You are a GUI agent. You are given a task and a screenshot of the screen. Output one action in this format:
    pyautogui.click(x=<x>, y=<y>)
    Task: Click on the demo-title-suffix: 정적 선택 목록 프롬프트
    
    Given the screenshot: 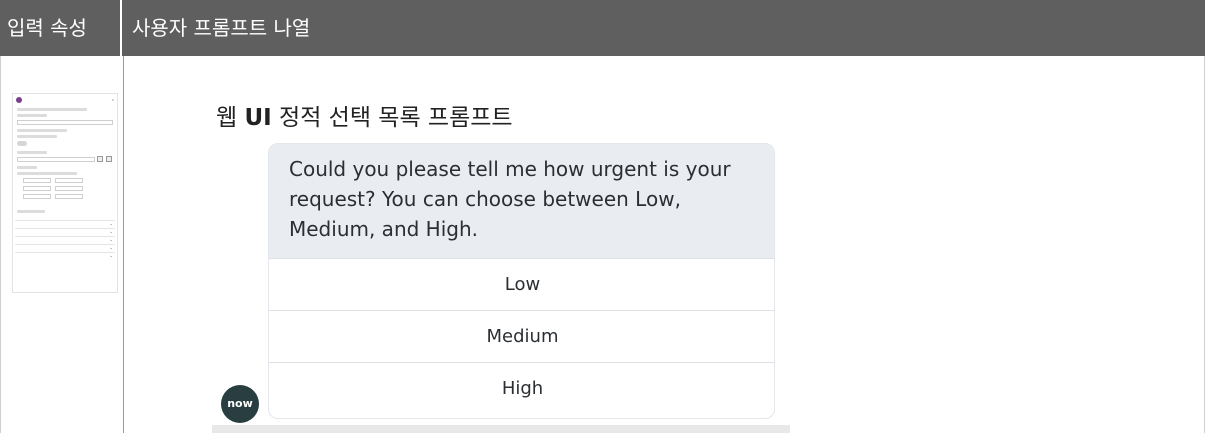 What is the action you would take?
    pyautogui.click(x=396, y=118)
    